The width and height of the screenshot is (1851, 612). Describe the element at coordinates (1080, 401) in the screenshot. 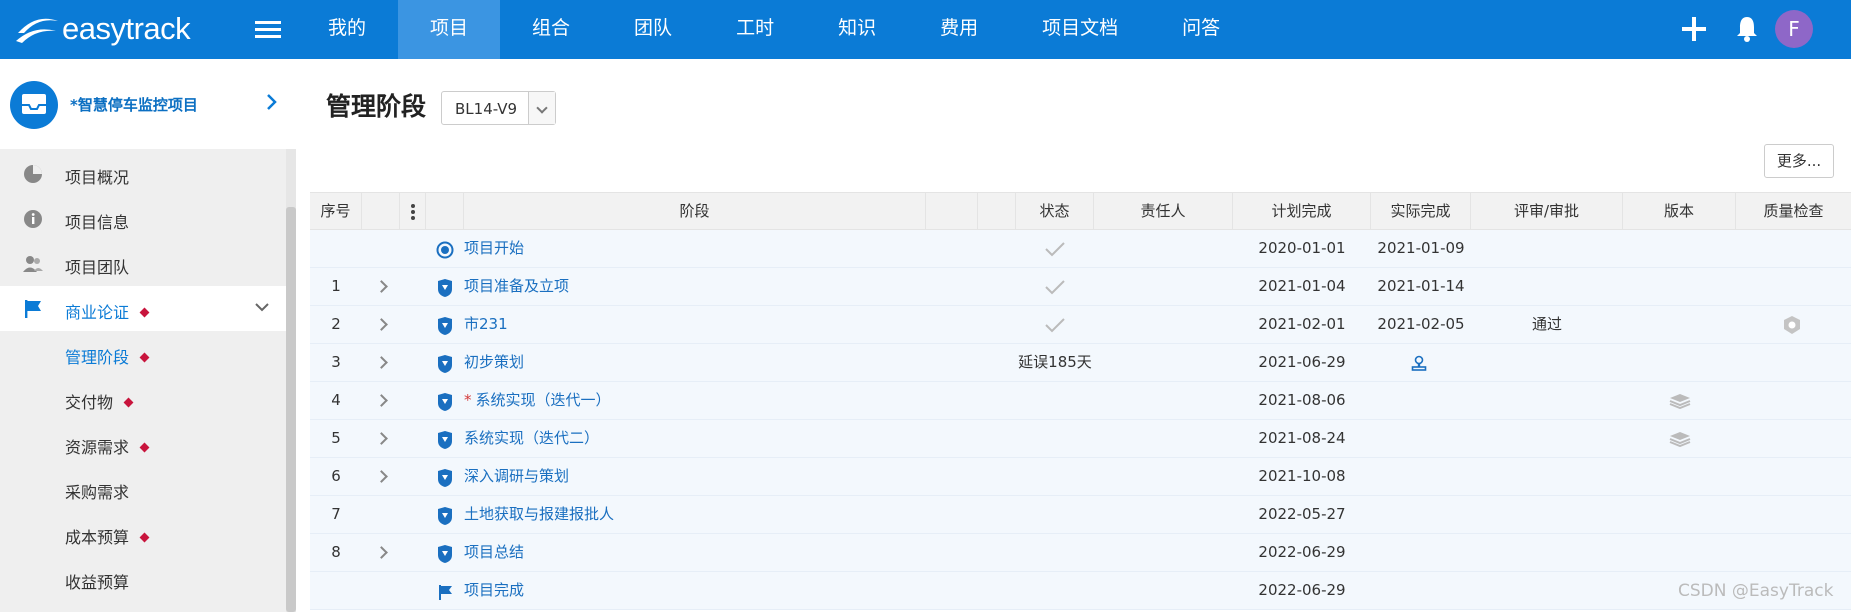

I see `table-row: 4 * 系统实现（迭代一） 2021-08-06` at that location.